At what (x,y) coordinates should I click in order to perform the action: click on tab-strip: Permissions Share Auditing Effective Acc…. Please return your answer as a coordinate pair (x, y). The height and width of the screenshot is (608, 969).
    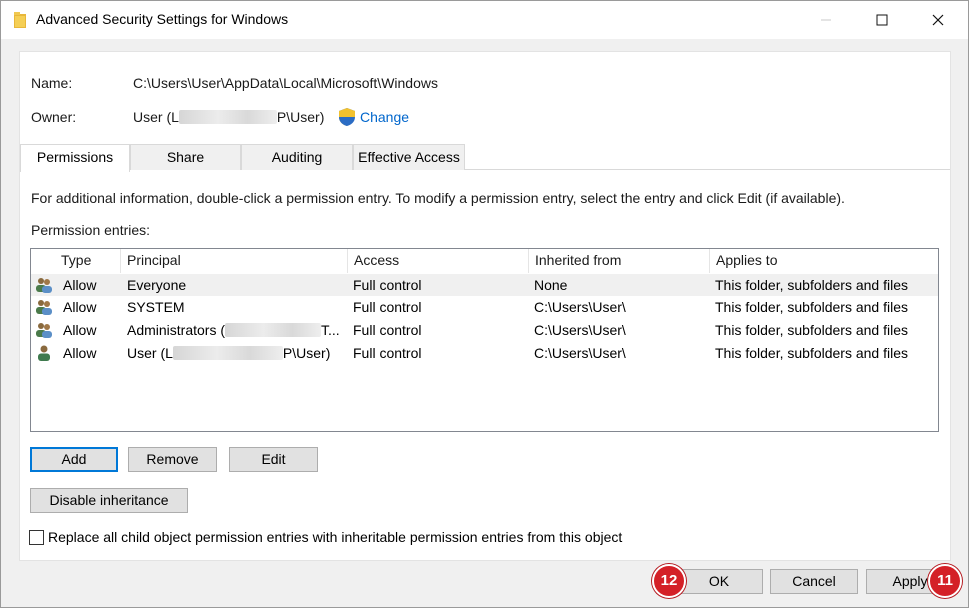
    Looking at the image, I should click on (485, 158).